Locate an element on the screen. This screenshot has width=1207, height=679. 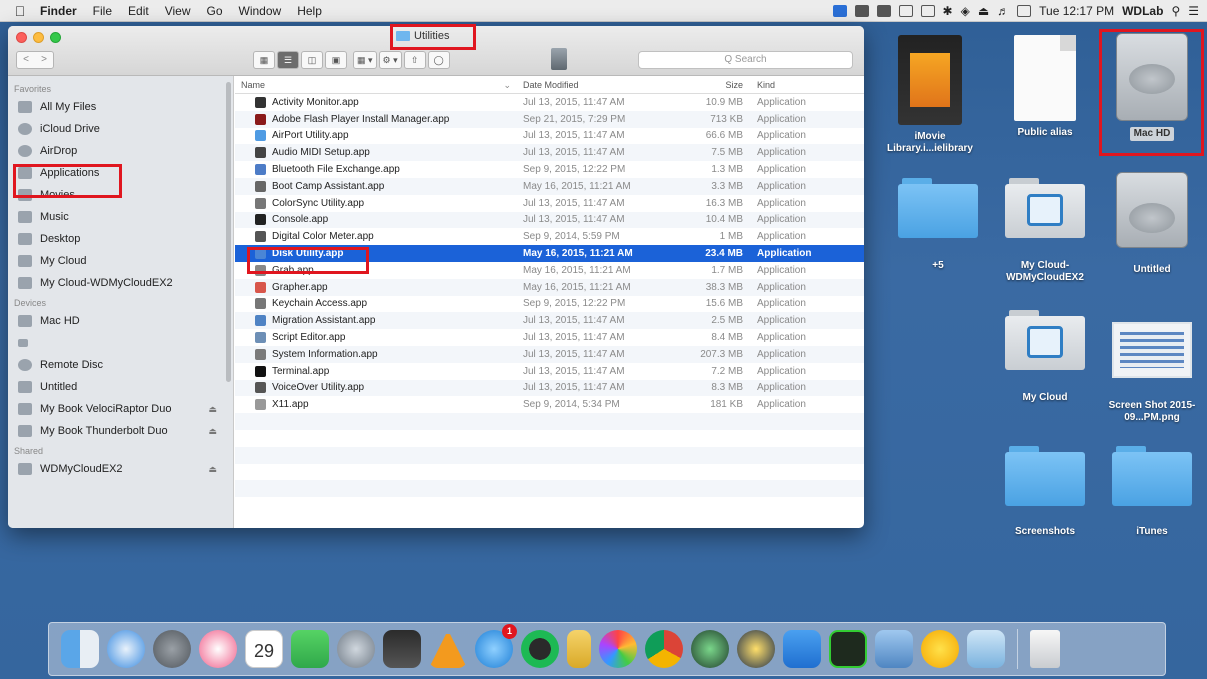
photos-dock-icon is located at coordinates (618, 649).